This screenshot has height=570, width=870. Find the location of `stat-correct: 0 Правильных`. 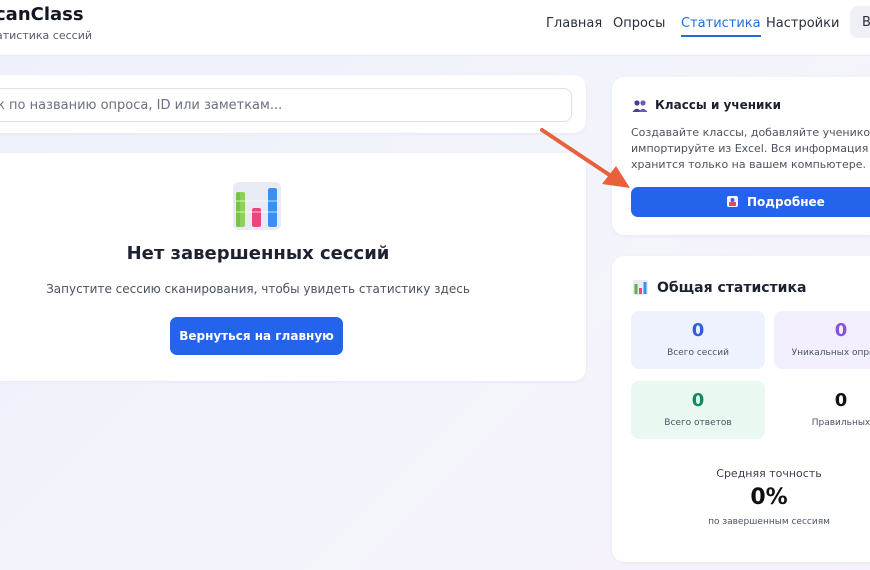

stat-correct: 0 Правильных is located at coordinates (822, 410).